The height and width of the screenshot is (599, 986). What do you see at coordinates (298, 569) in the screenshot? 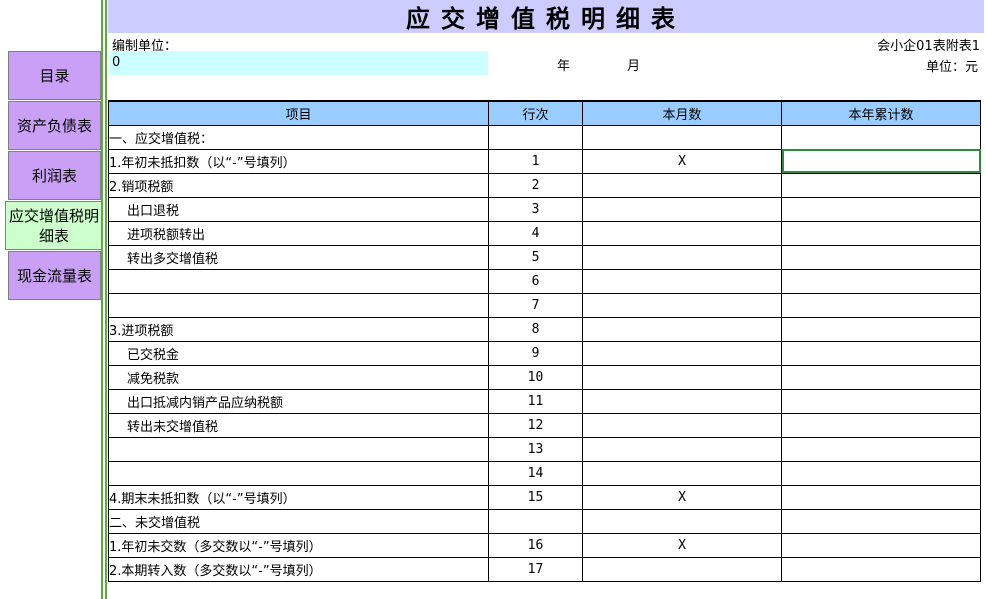
I see `item-cell: 2.本期转入数（多交数以“-”号填列）` at bounding box center [298, 569].